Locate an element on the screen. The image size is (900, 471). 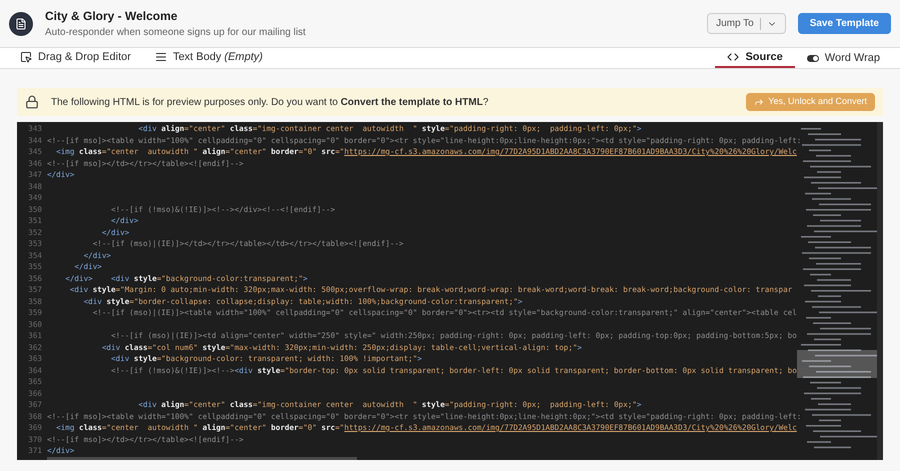
banner-message: The following HTML is for preview purposes only. Do you want to Convert the template to HTML? is located at coordinates (270, 103).